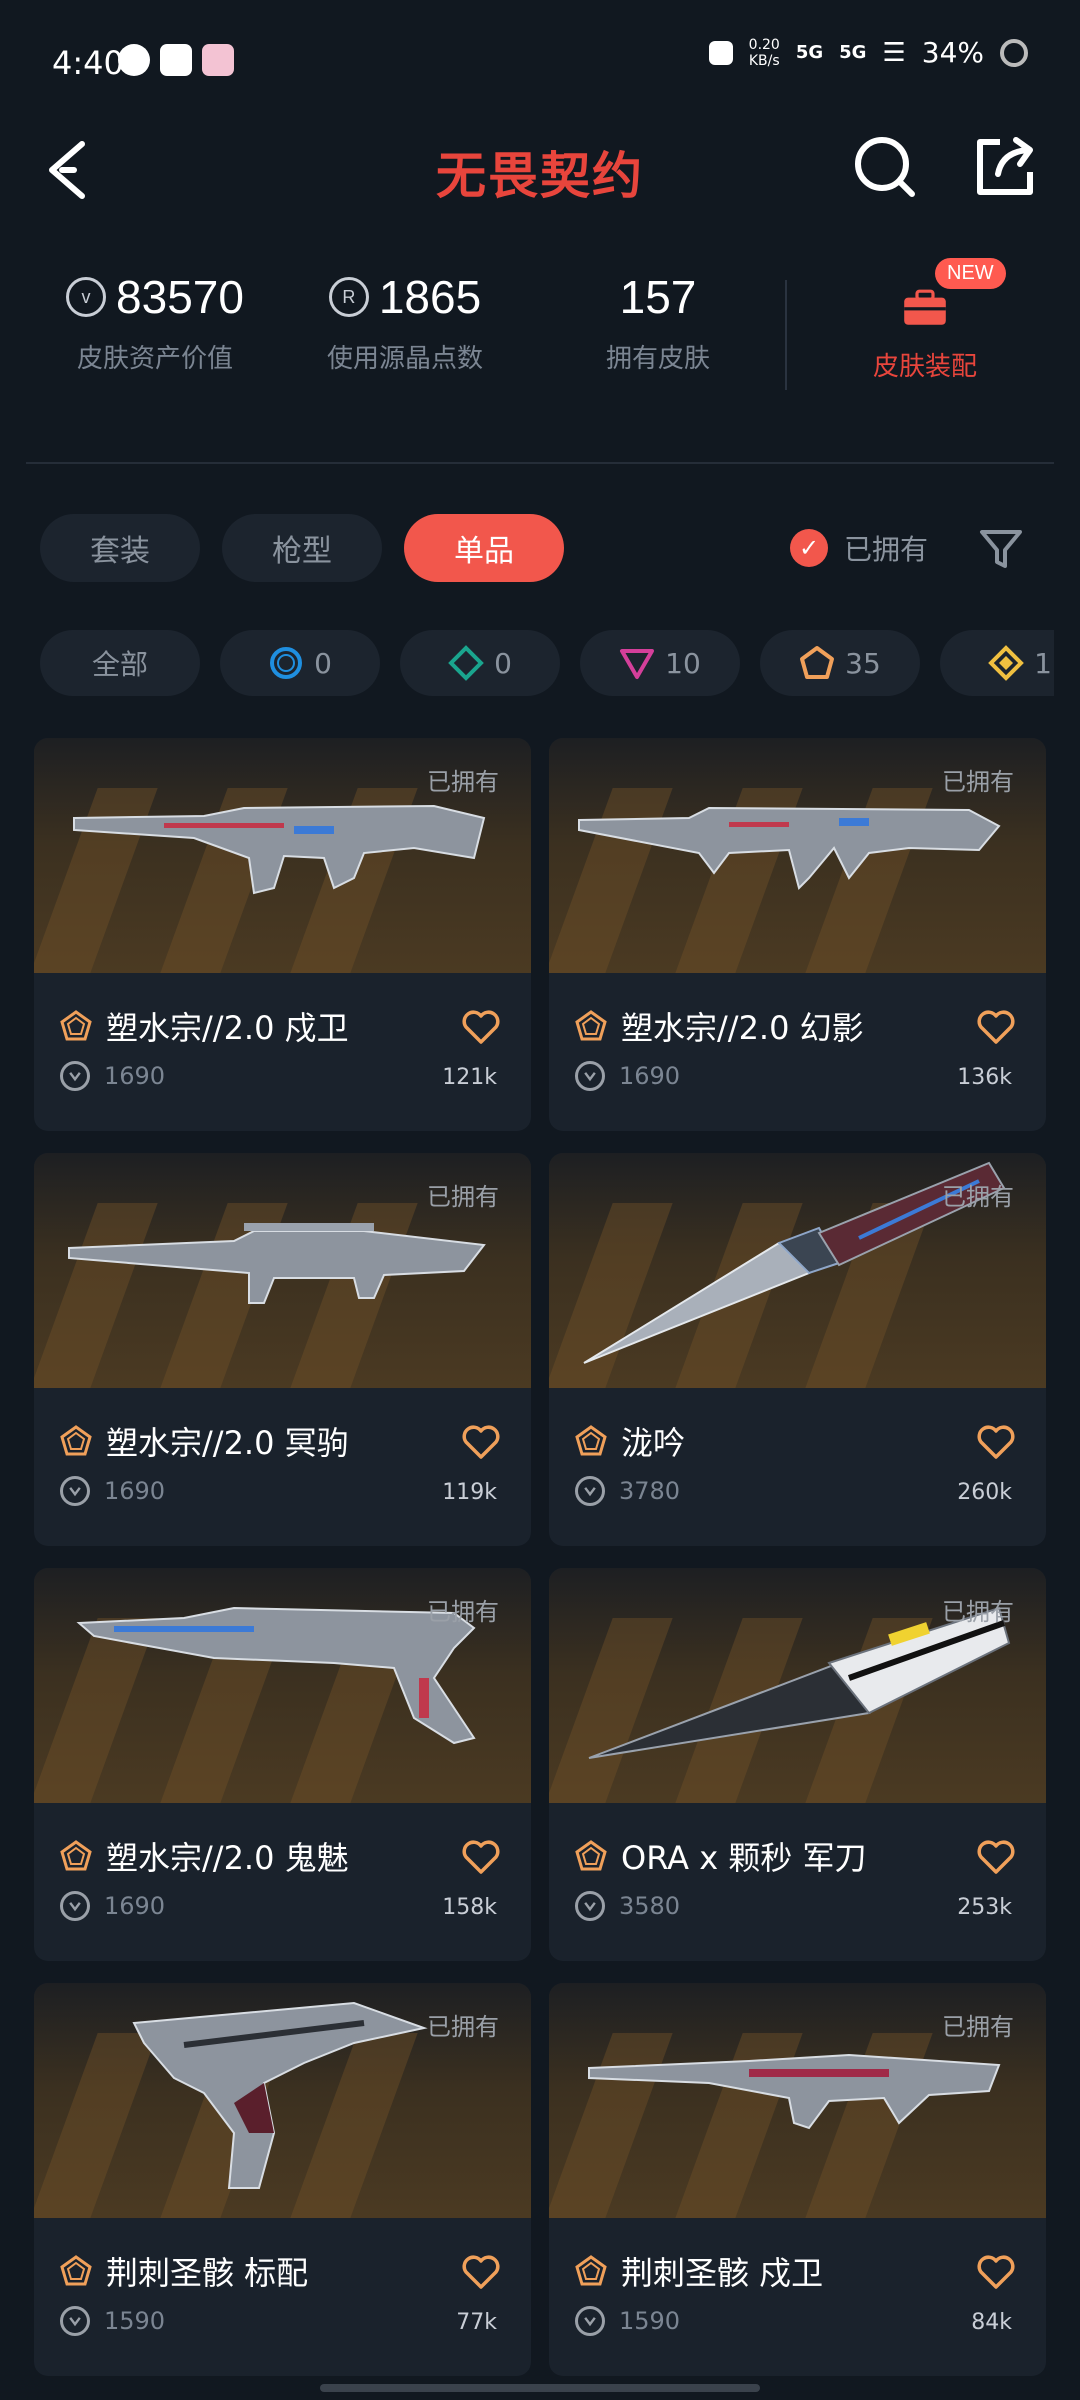 The width and height of the screenshot is (1080, 2400). Describe the element at coordinates (840, 663) in the screenshot. I see `rarity-exclusive: 35` at that location.